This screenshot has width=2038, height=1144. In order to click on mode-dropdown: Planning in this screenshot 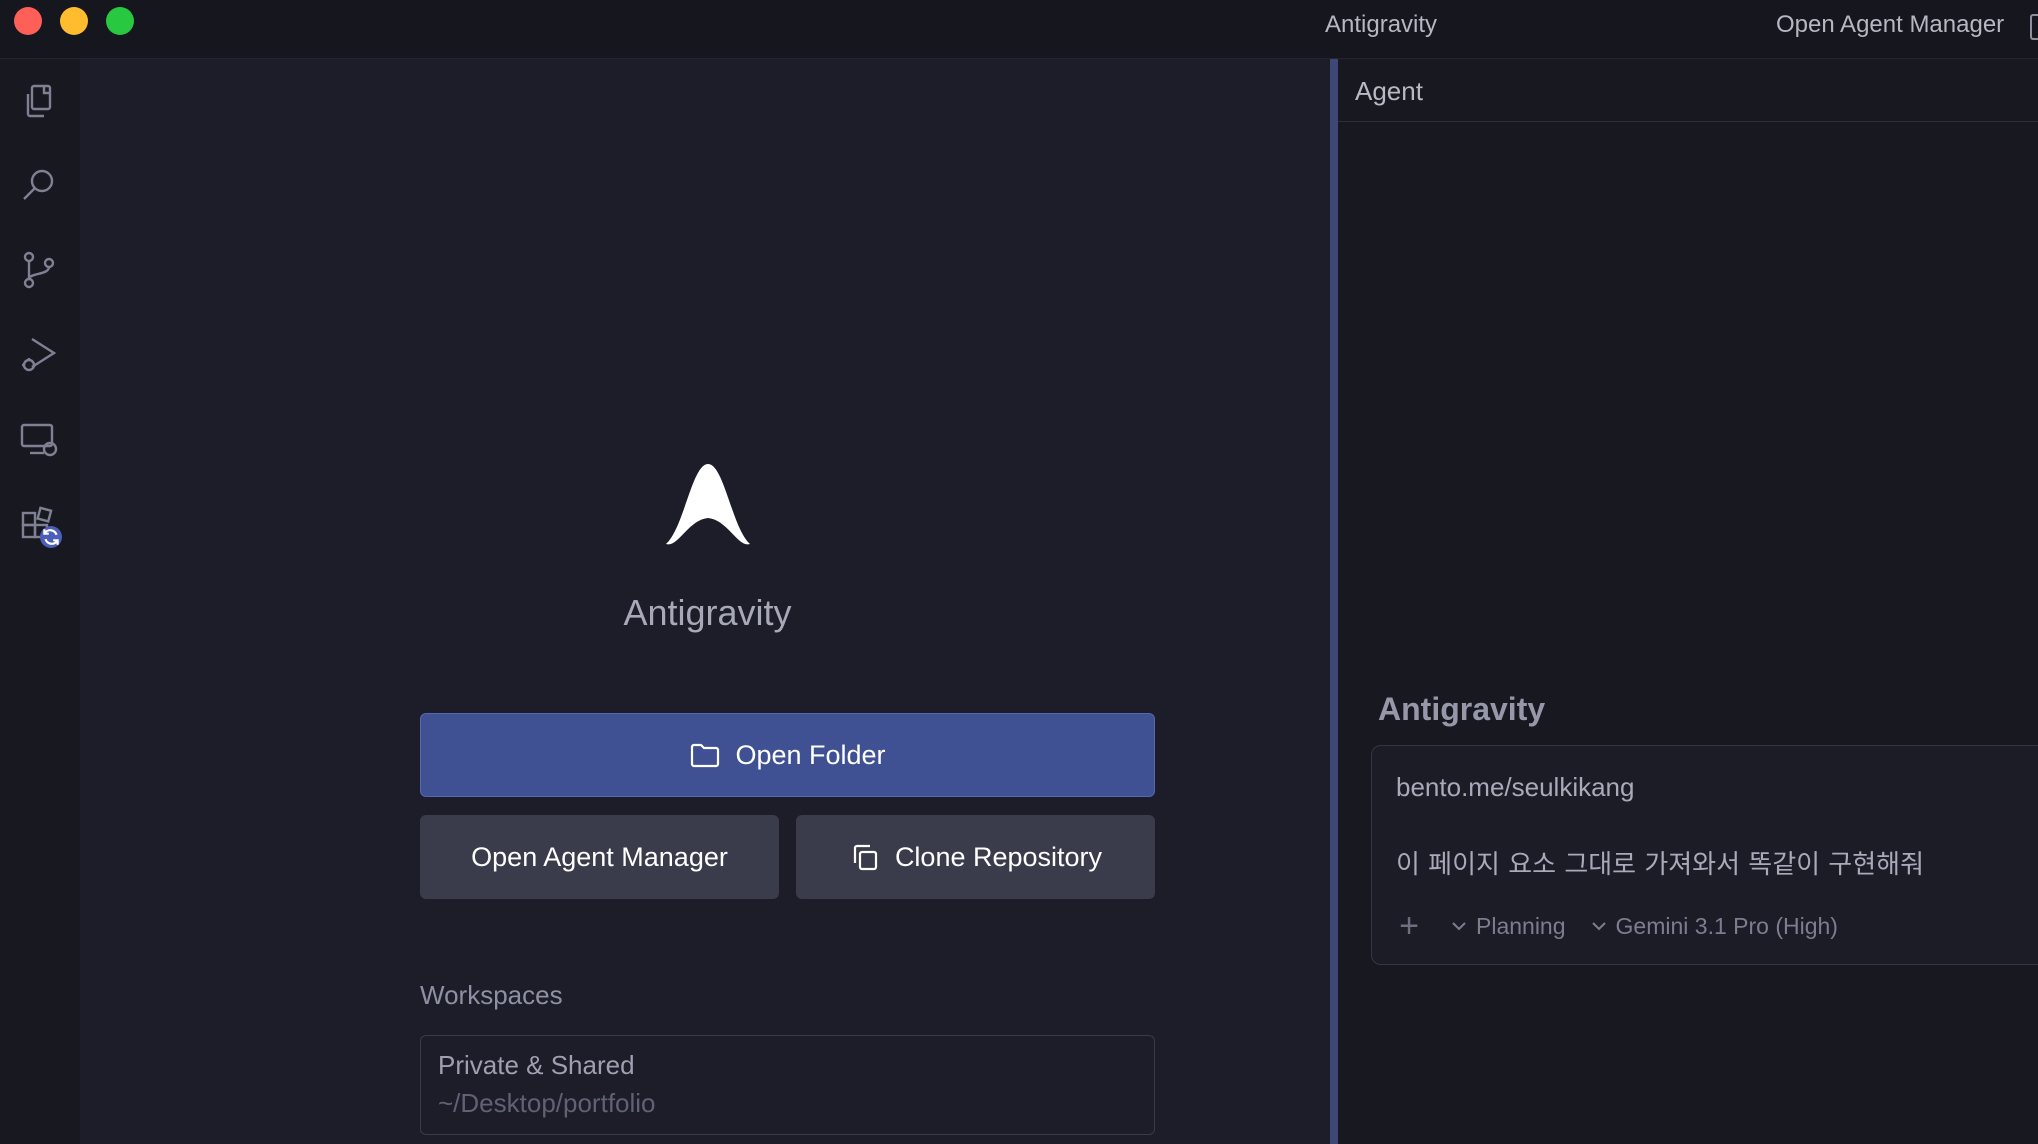, I will do `click(1508, 926)`.